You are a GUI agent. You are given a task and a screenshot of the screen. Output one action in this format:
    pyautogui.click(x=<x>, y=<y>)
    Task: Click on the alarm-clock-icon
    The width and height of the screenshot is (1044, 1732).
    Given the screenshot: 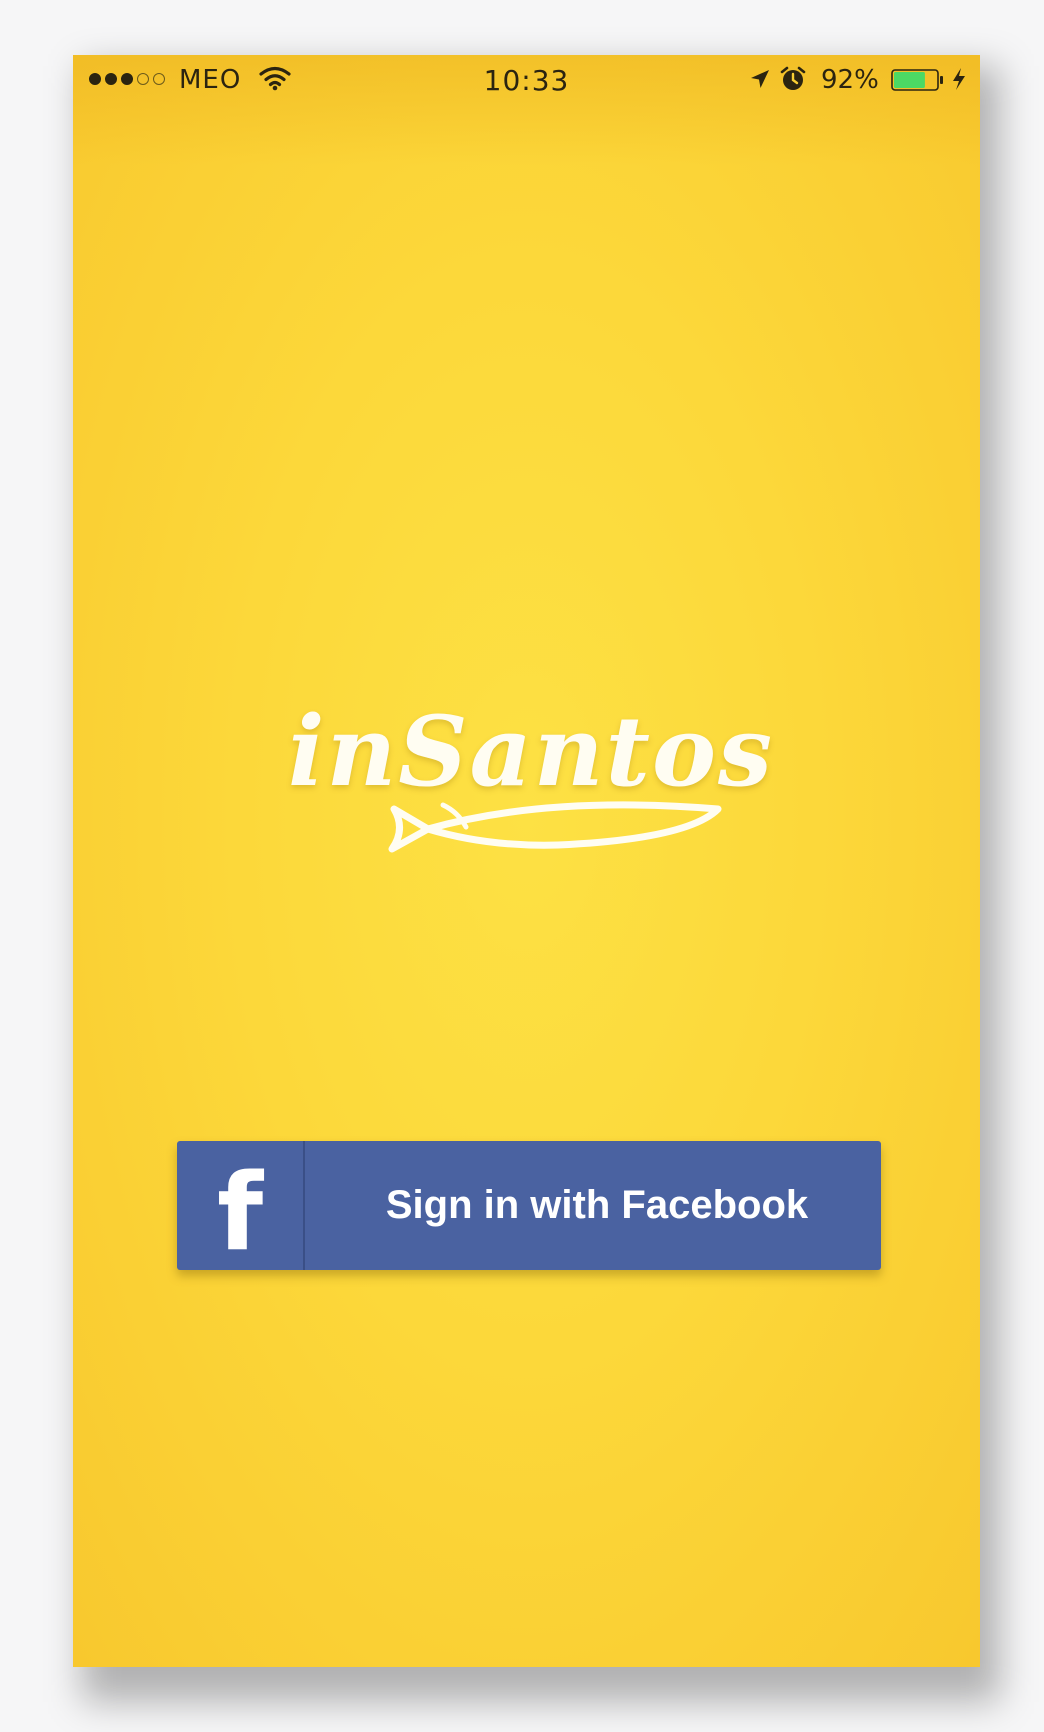 What is the action you would take?
    pyautogui.click(x=793, y=78)
    